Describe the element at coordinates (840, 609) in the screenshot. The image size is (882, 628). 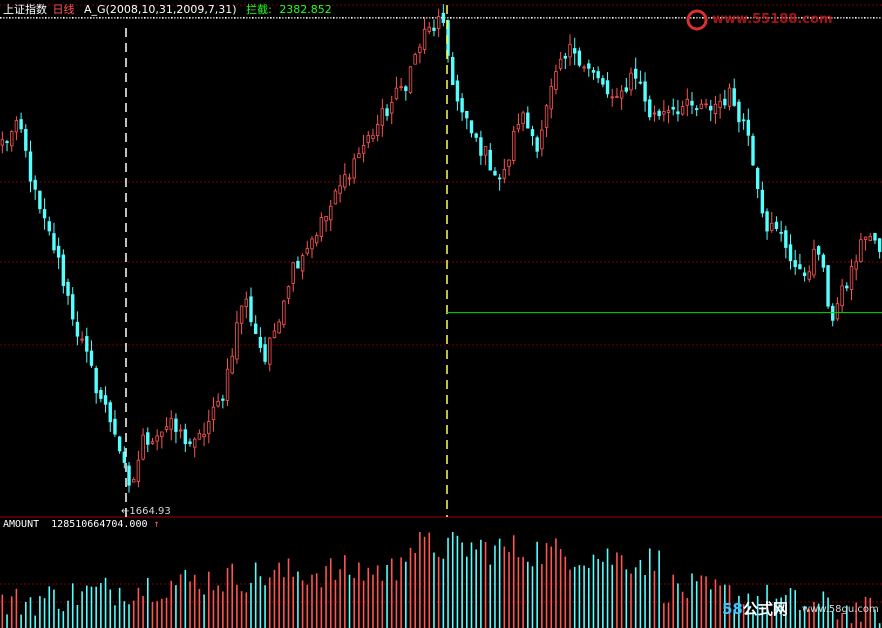
I see `watermark-url: www.58gu.com` at that location.